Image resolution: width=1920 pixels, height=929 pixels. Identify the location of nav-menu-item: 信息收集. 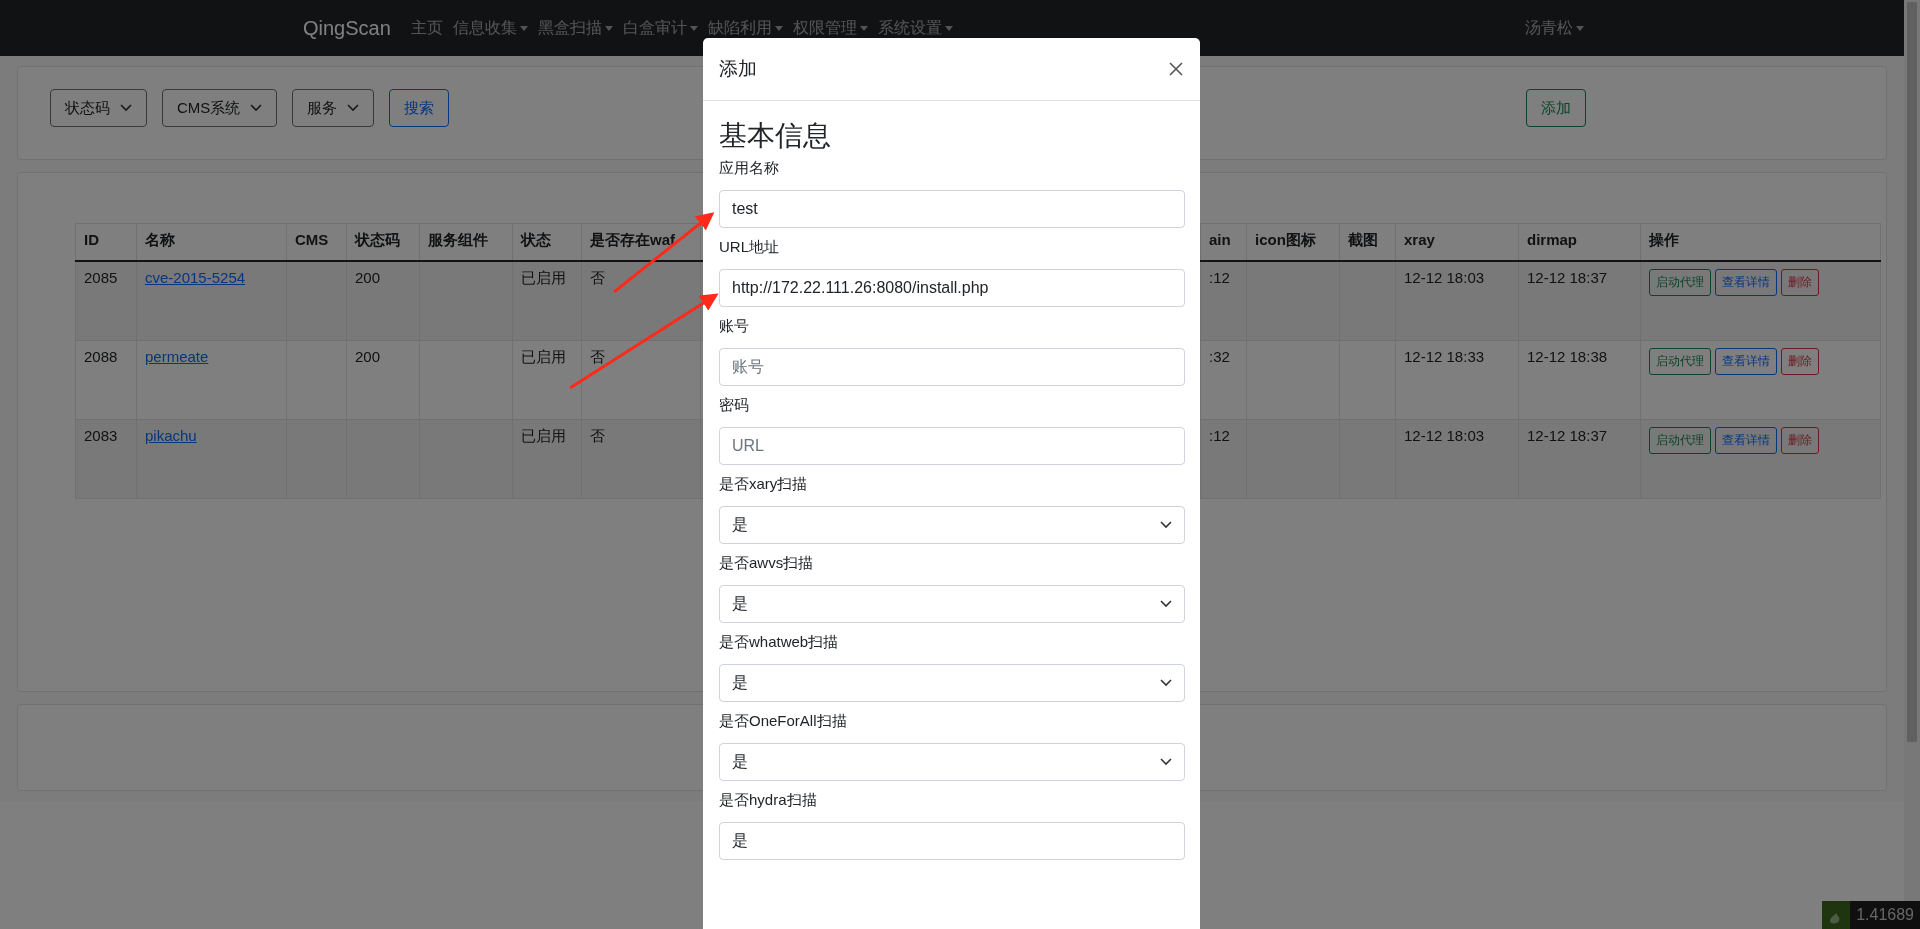
(490, 28).